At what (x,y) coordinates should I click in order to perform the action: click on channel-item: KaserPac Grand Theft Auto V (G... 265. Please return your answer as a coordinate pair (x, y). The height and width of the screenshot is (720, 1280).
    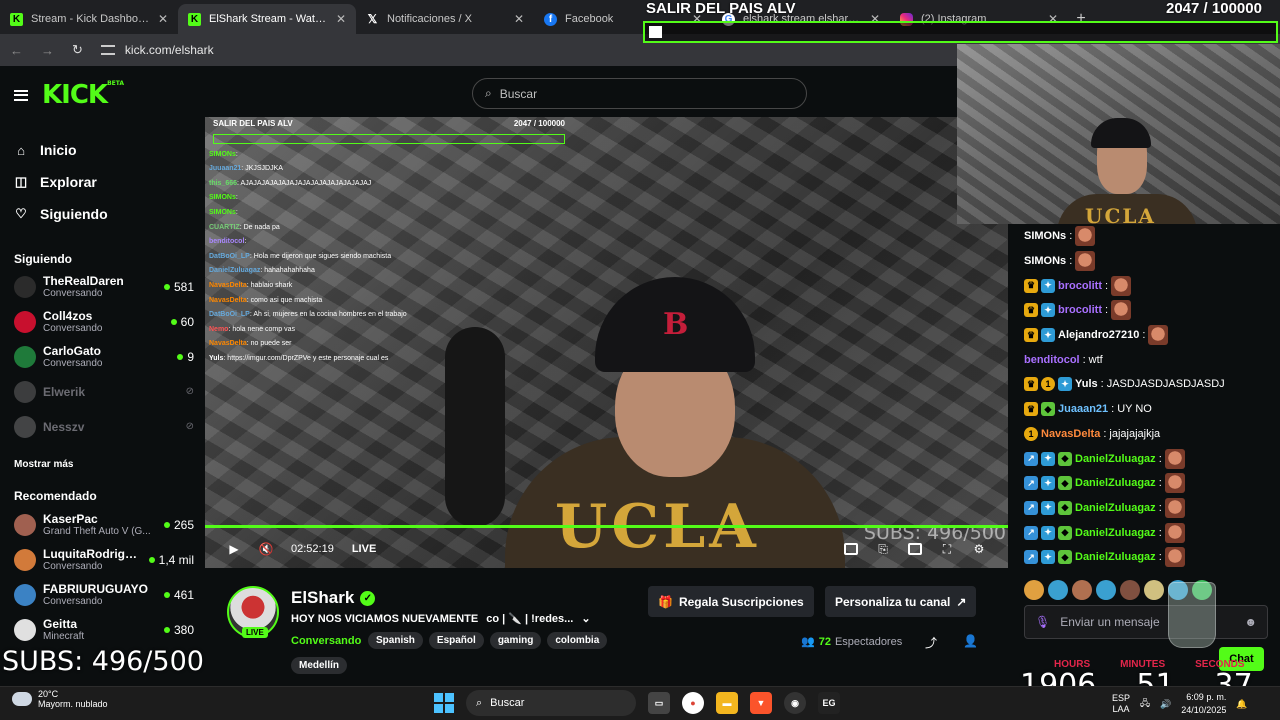
    Looking at the image, I should click on (104, 524).